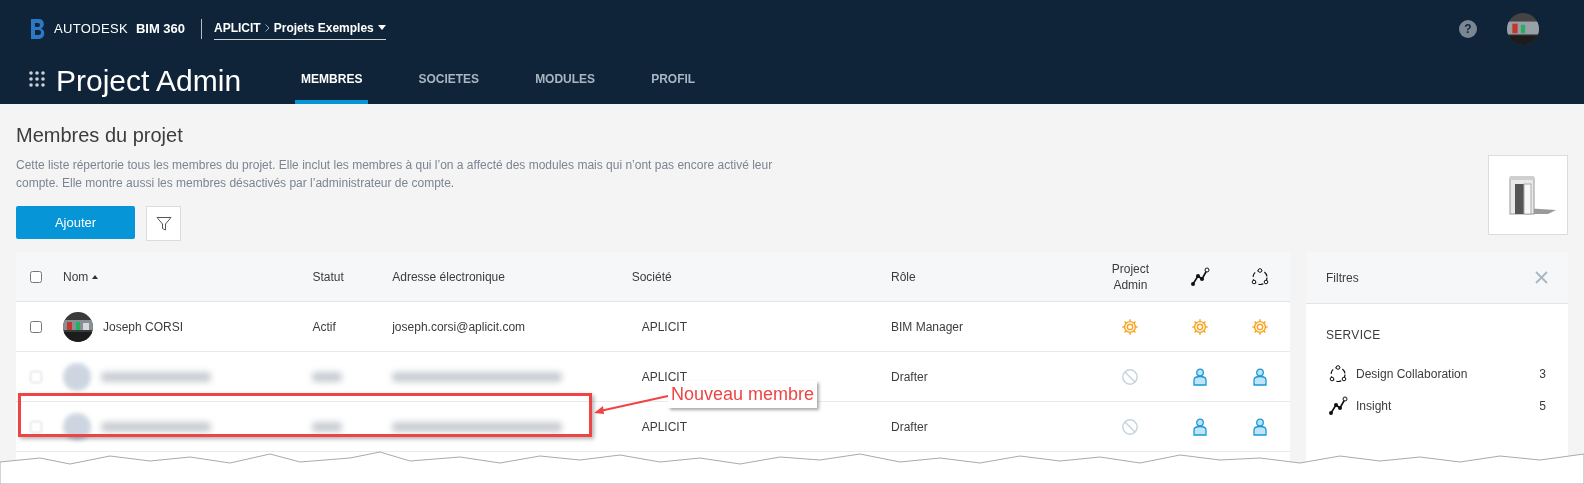 Image resolution: width=1584 pixels, height=484 pixels. What do you see at coordinates (95, 276) in the screenshot?
I see `sort-caret-icon` at bounding box center [95, 276].